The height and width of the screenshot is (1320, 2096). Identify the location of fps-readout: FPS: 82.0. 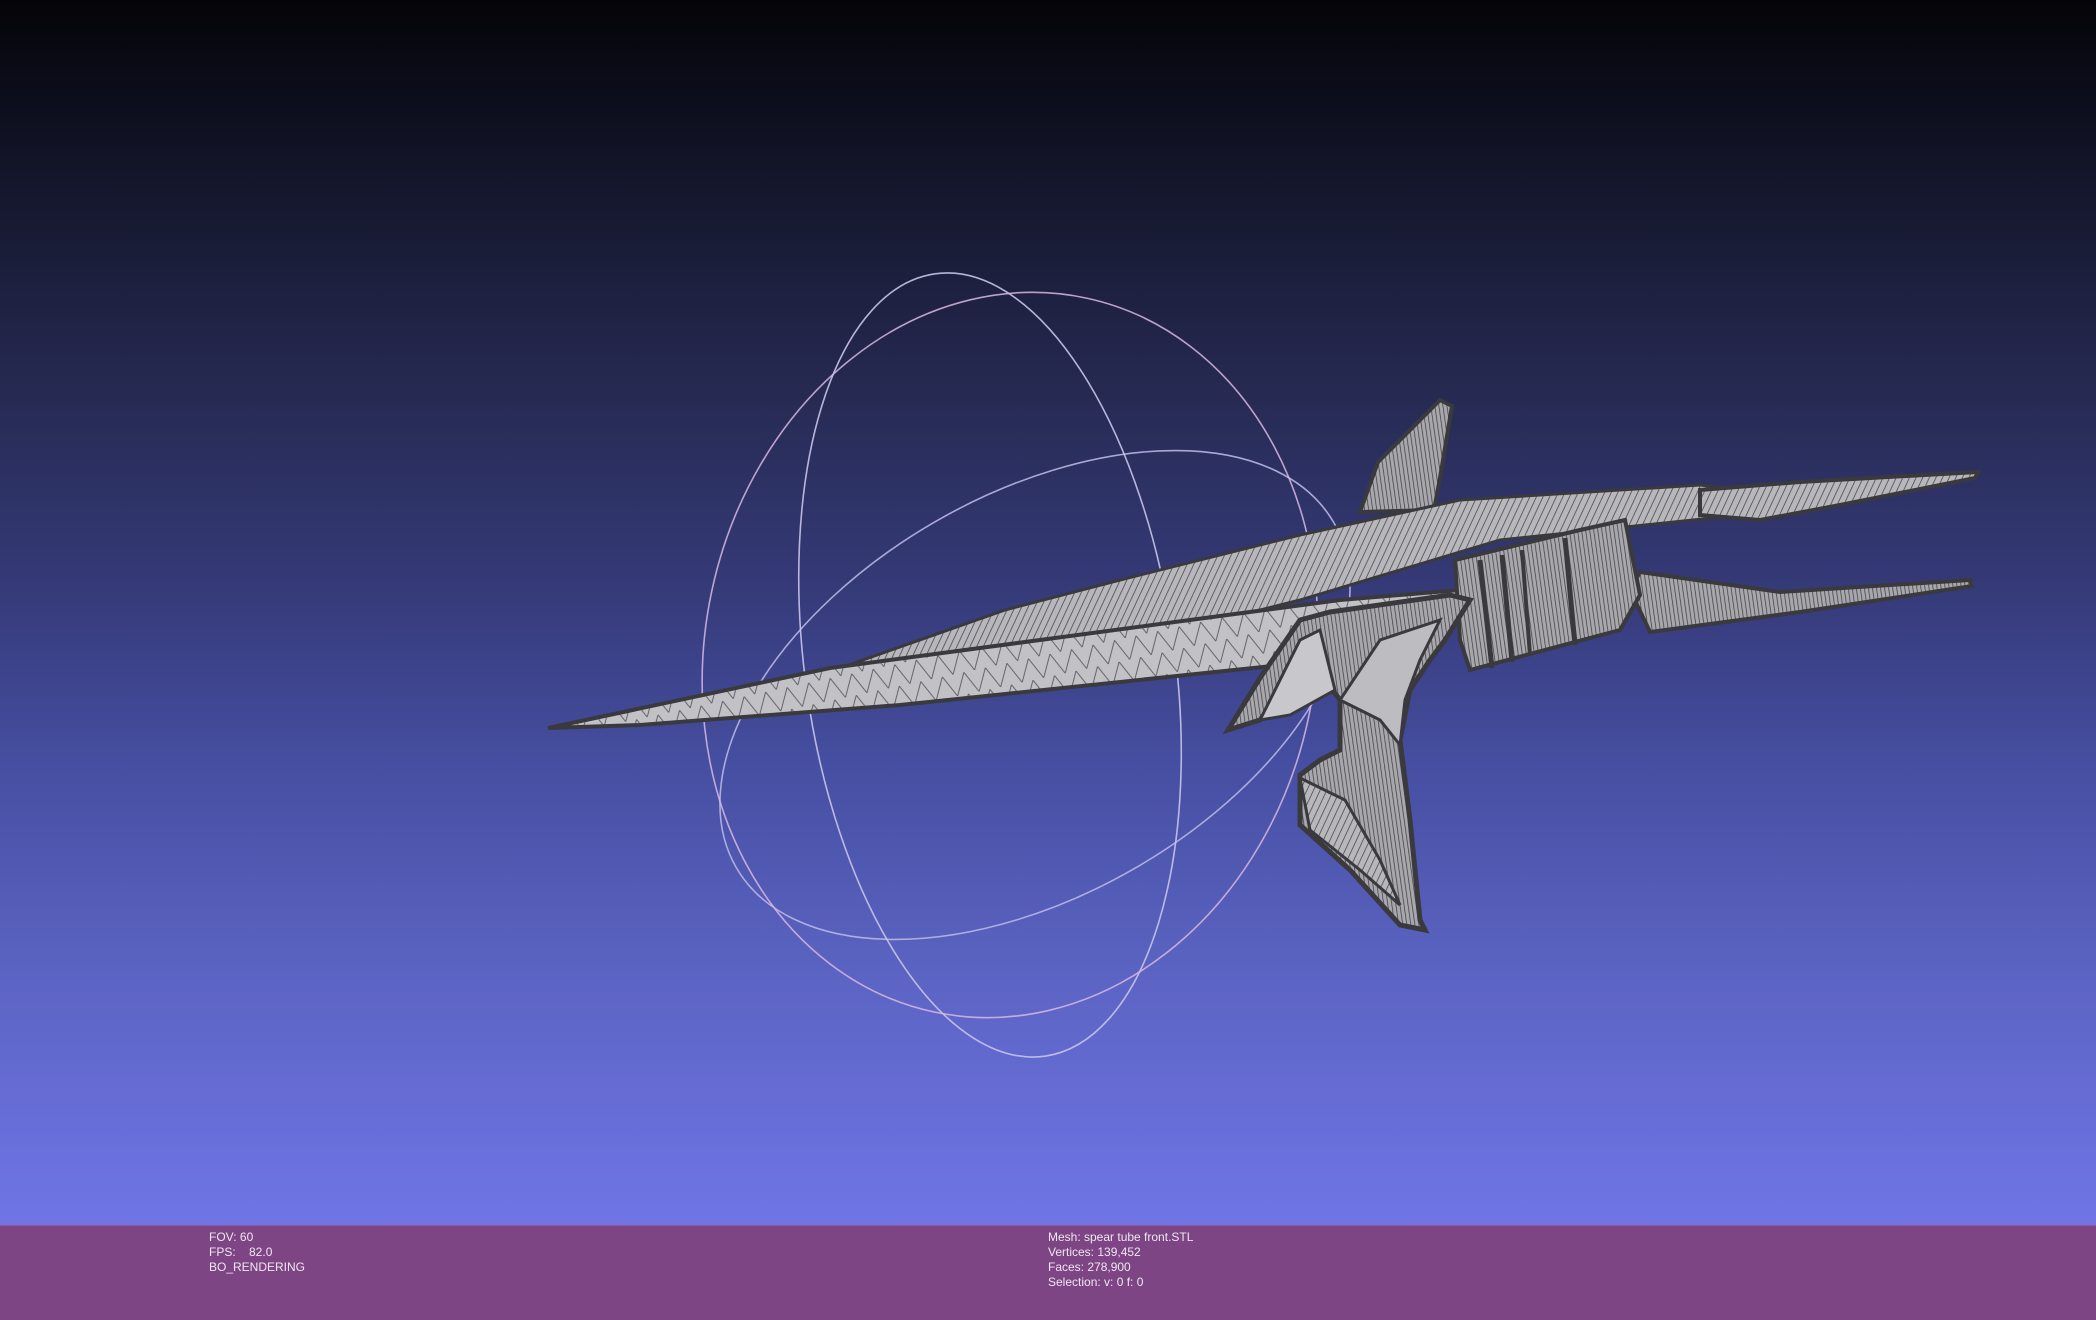
(241, 1252).